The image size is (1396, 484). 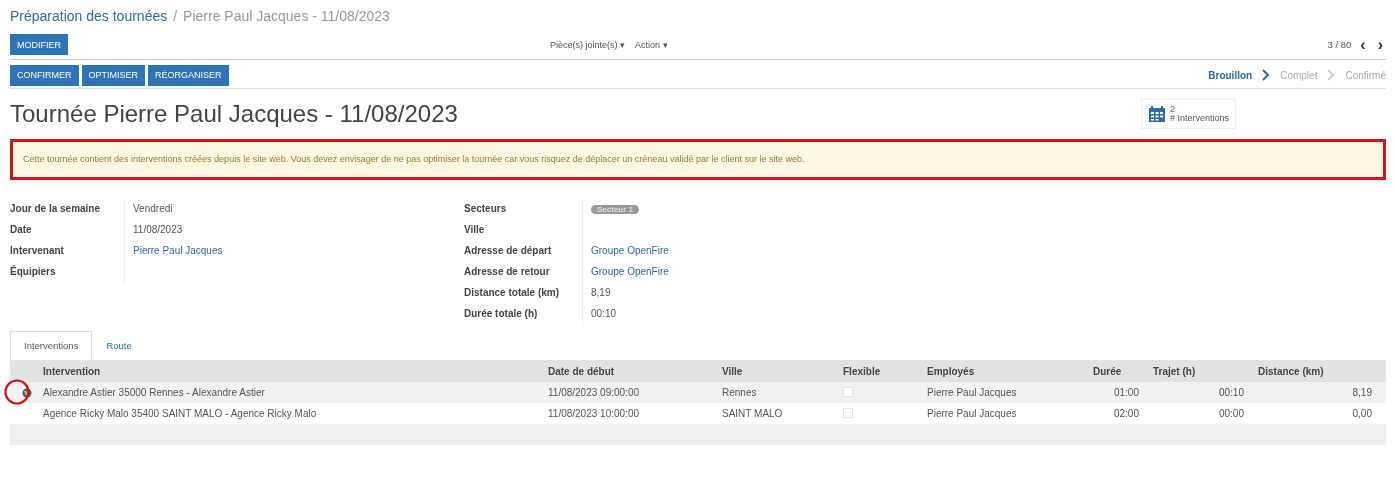 I want to click on table-cell-text: 11/08/2023 09:00:00, so click(x=594, y=392).